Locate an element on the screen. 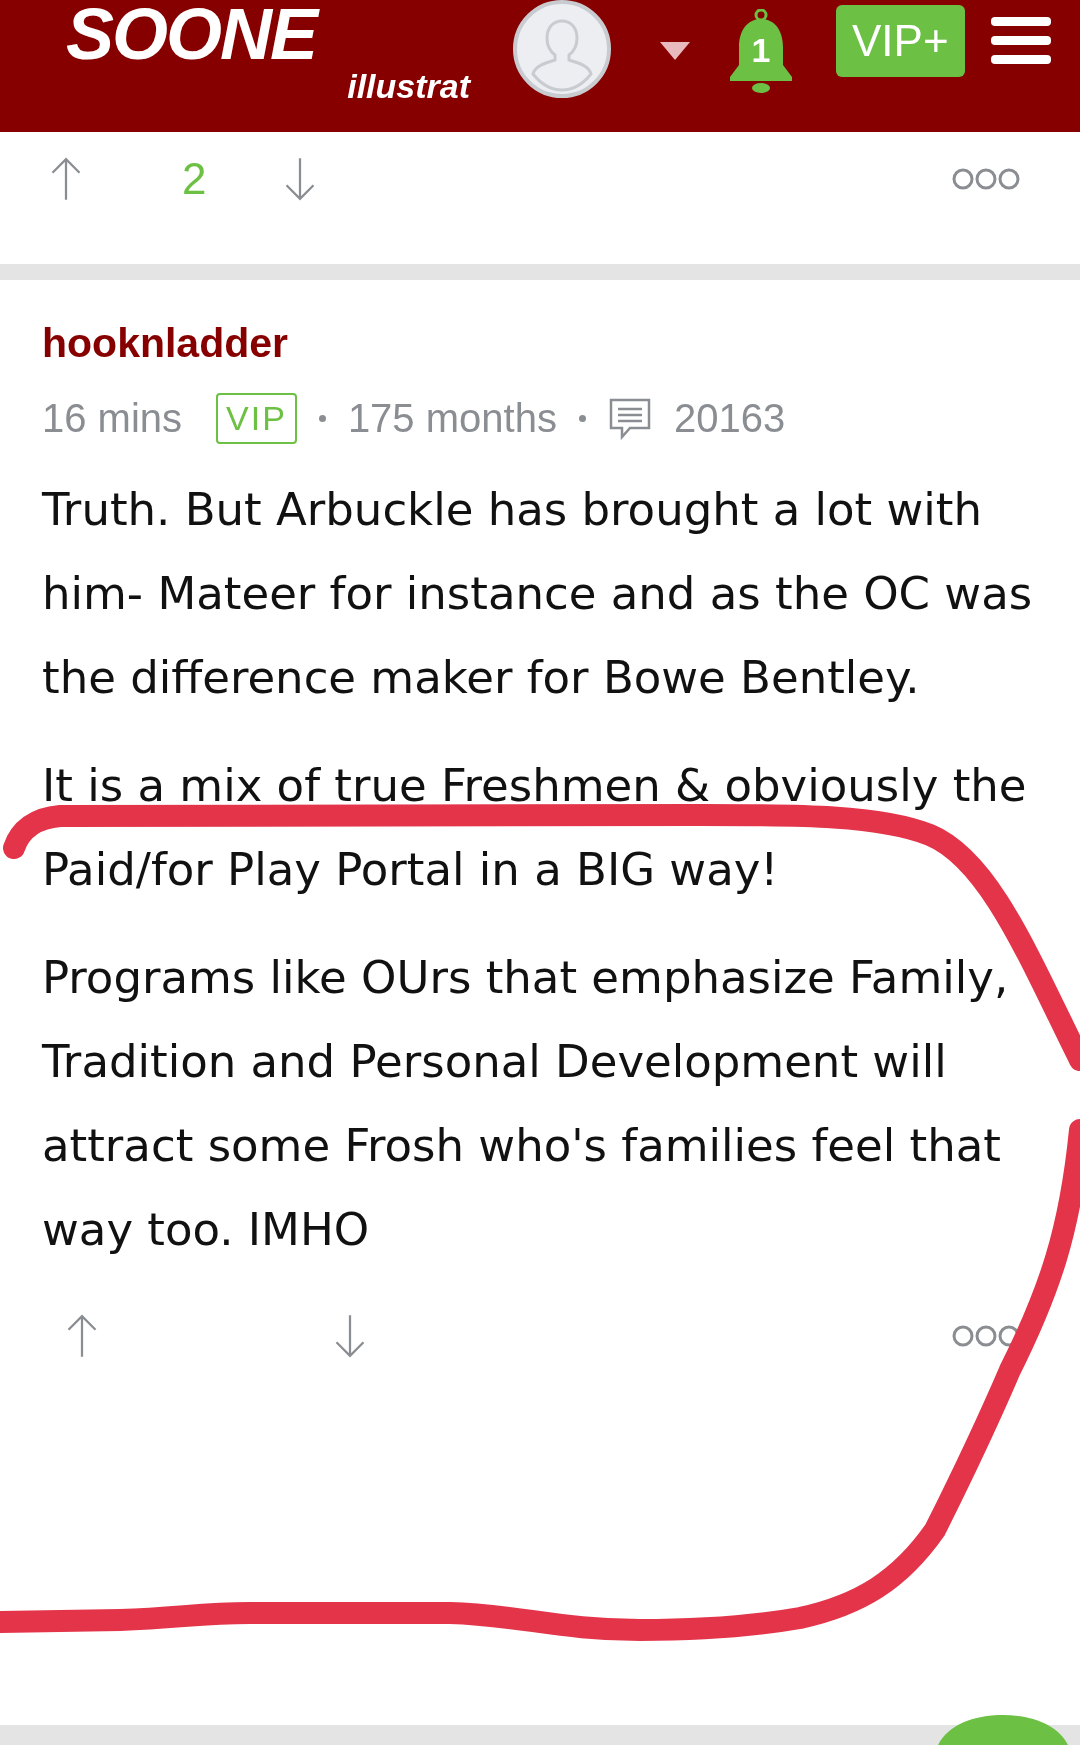  username: hooknladder is located at coordinates (561, 343).